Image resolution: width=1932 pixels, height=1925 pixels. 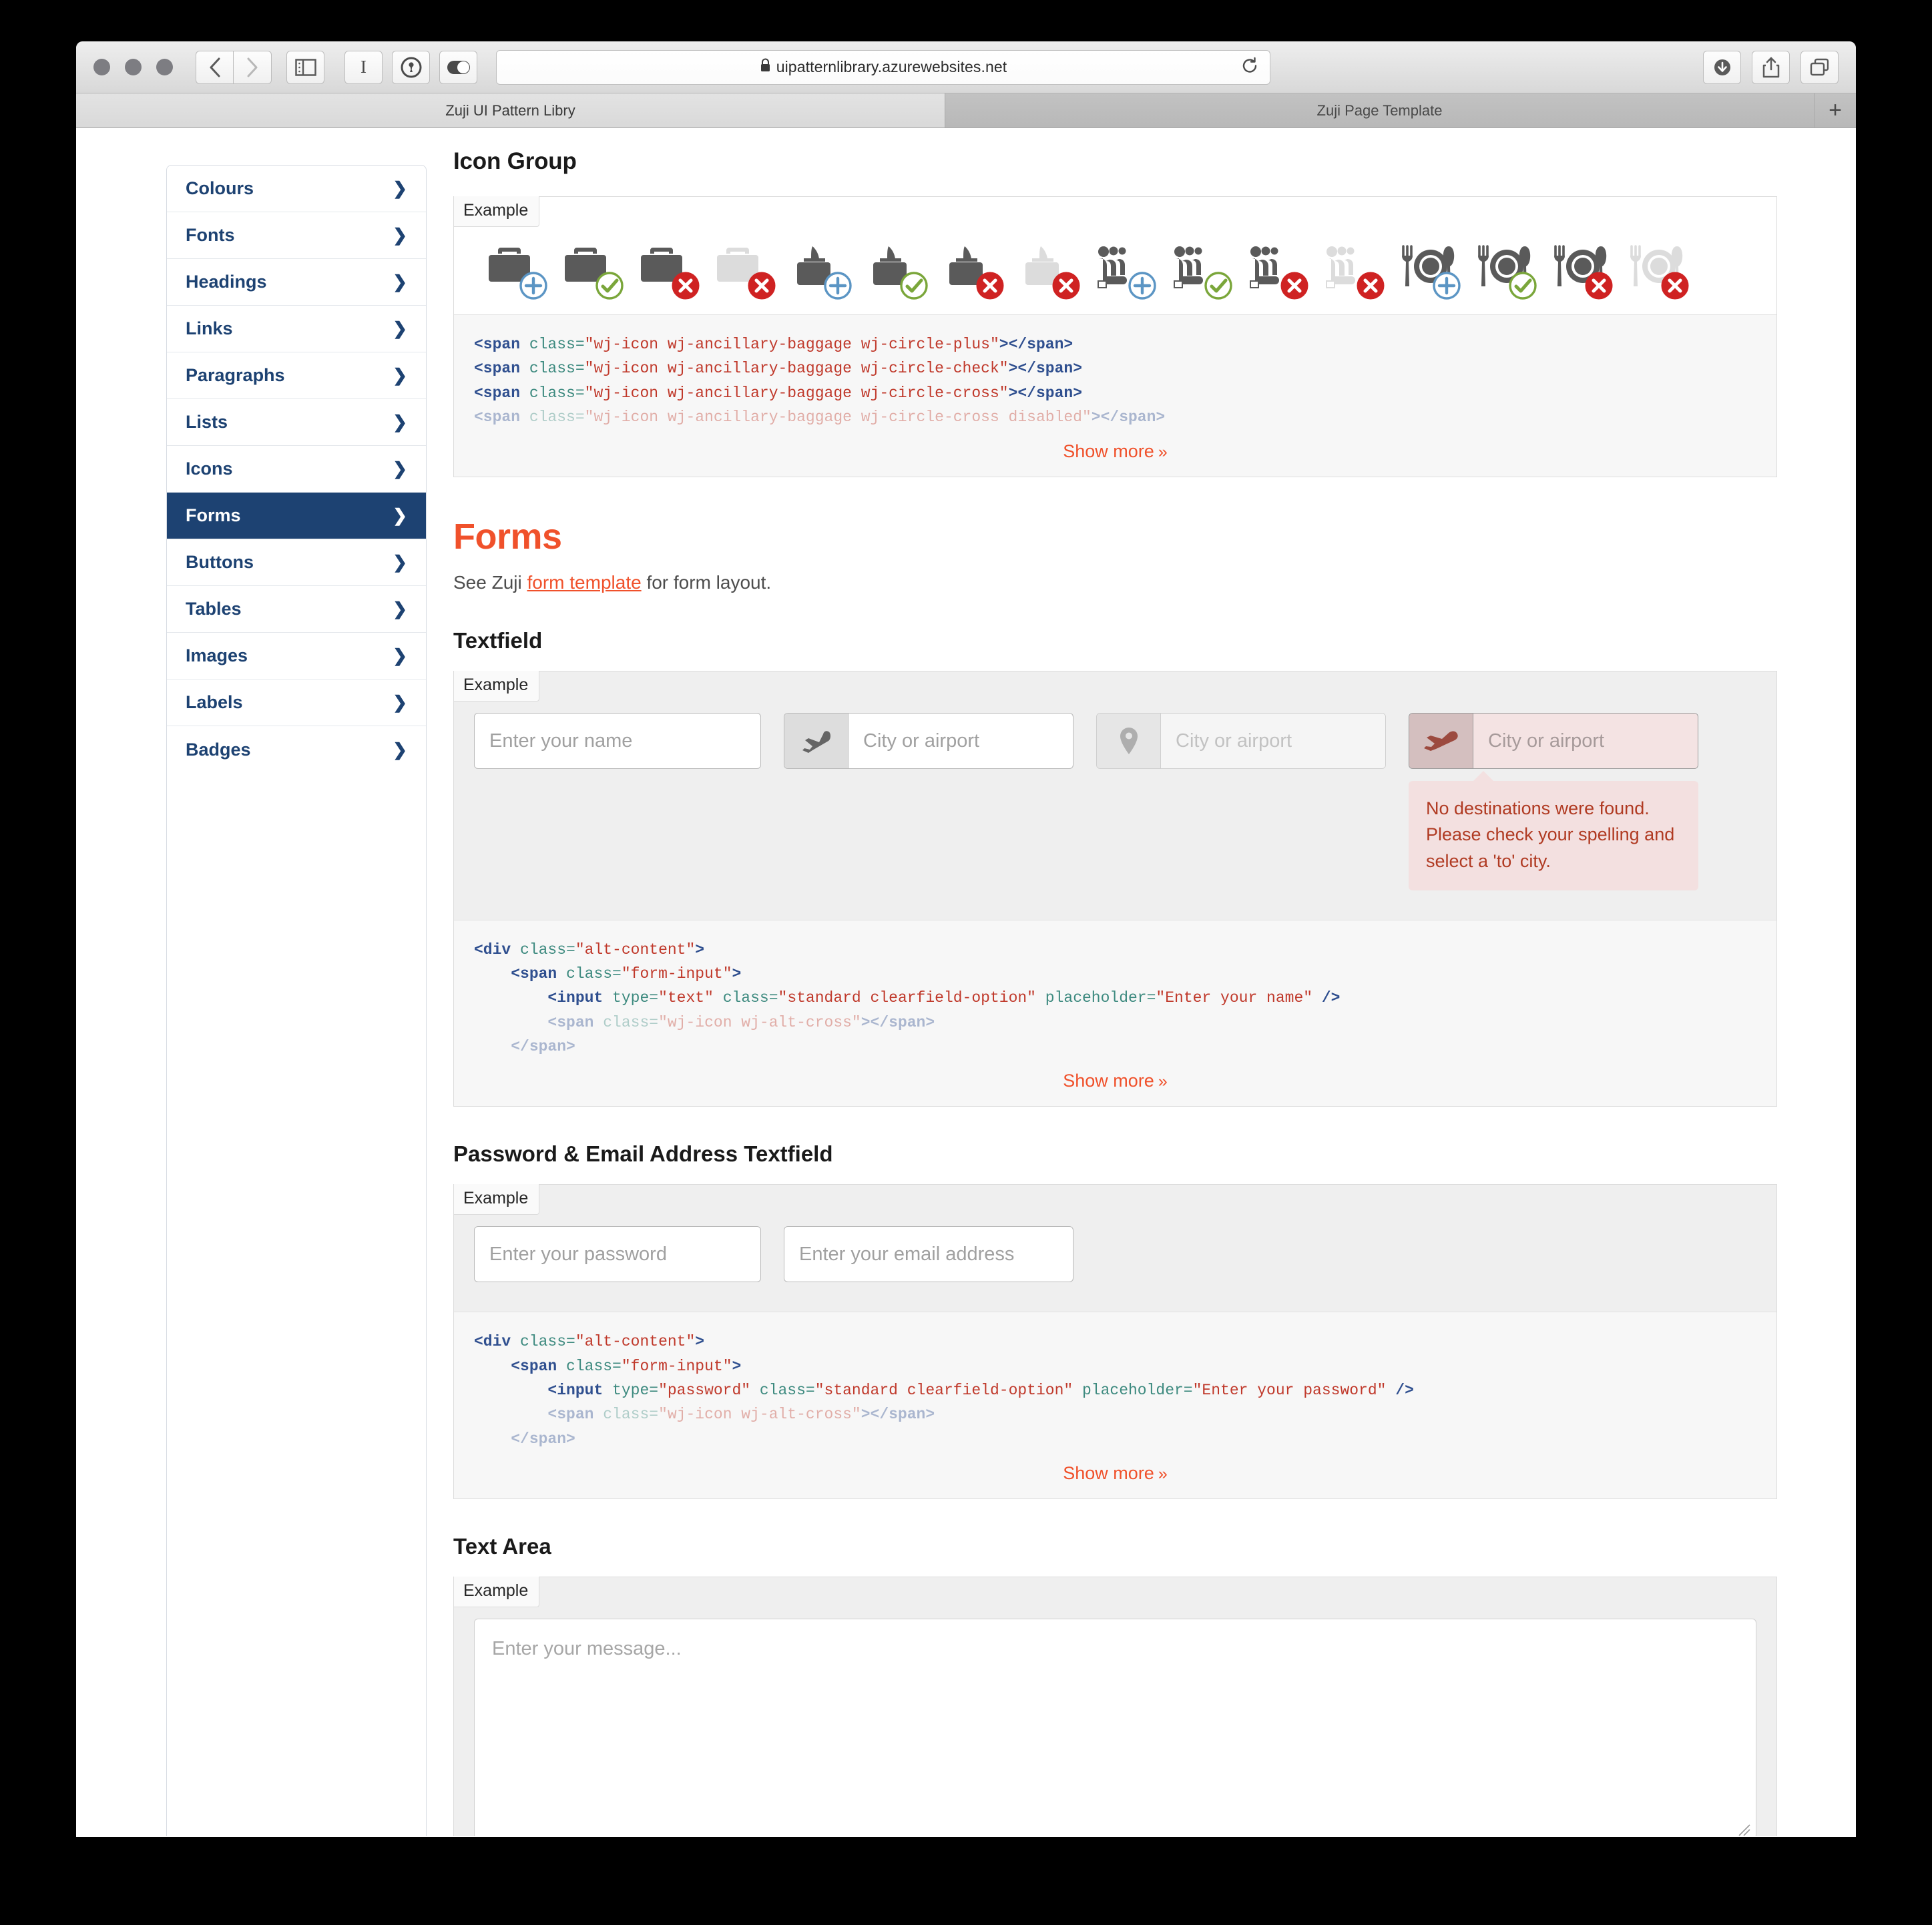 What do you see at coordinates (296, 470) in the screenshot?
I see `sidebar-item-icons: Icons ❯` at bounding box center [296, 470].